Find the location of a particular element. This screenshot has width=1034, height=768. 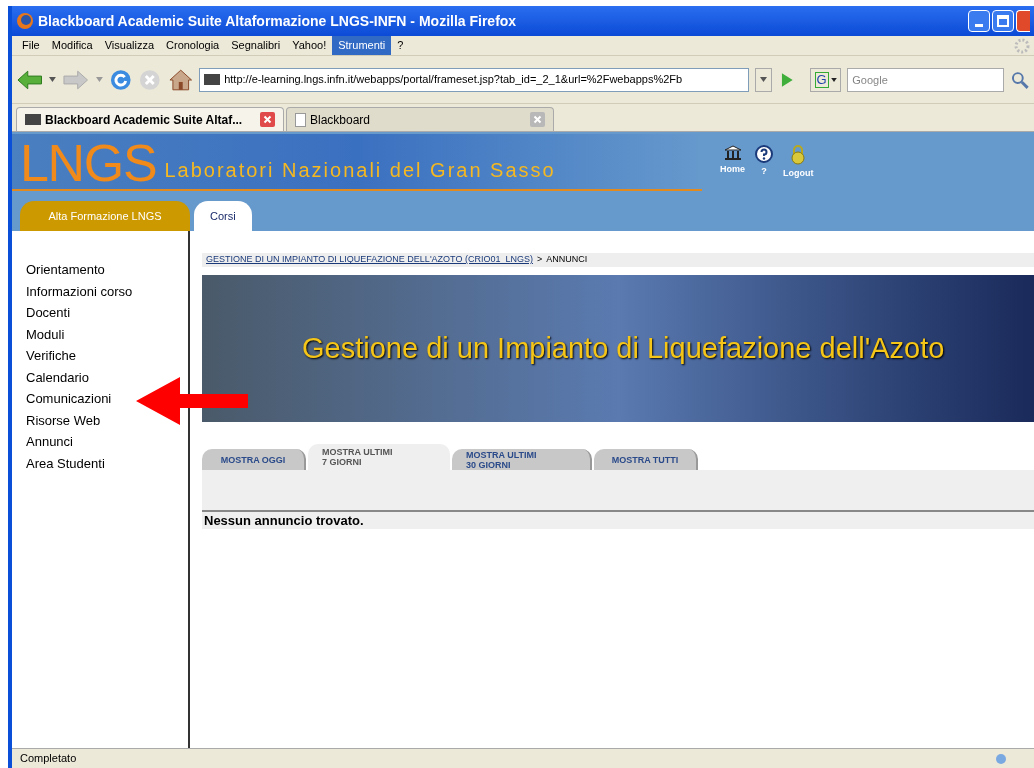

menu-item: Cronologia is located at coordinates (193, 45).